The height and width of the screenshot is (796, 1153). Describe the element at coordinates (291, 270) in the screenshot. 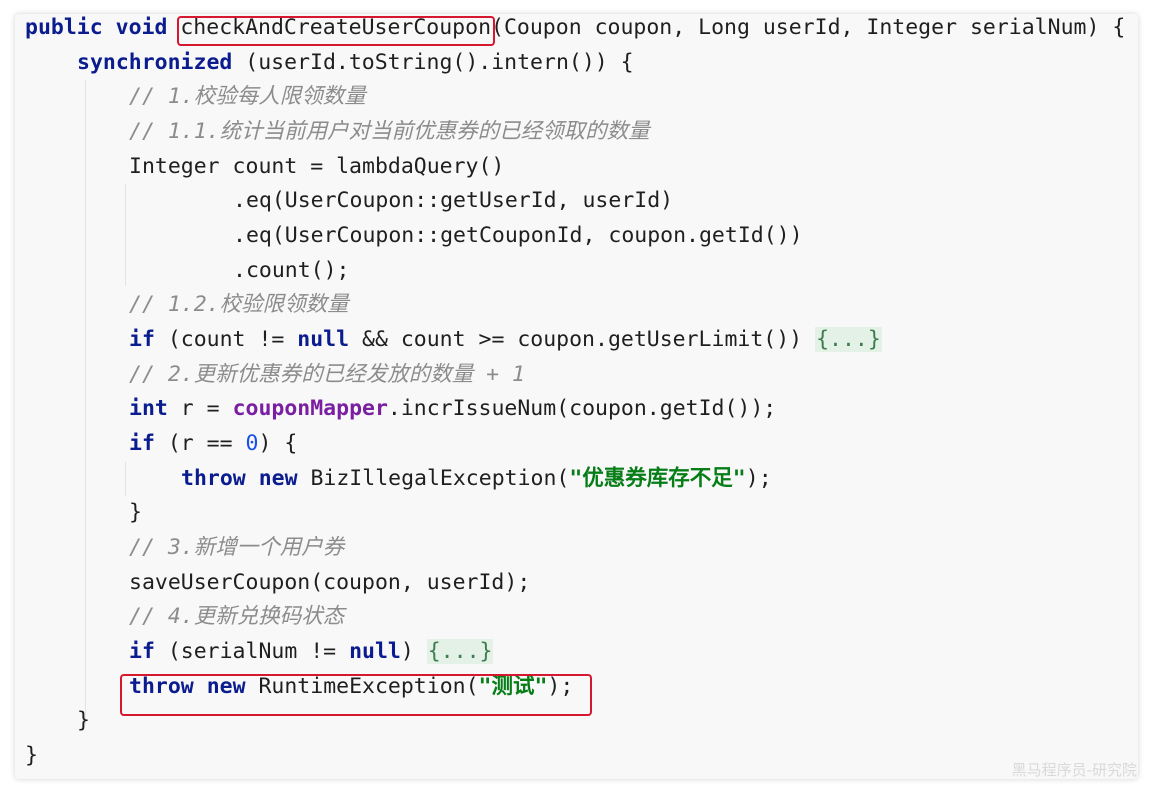

I see `code-line: .count();` at that location.